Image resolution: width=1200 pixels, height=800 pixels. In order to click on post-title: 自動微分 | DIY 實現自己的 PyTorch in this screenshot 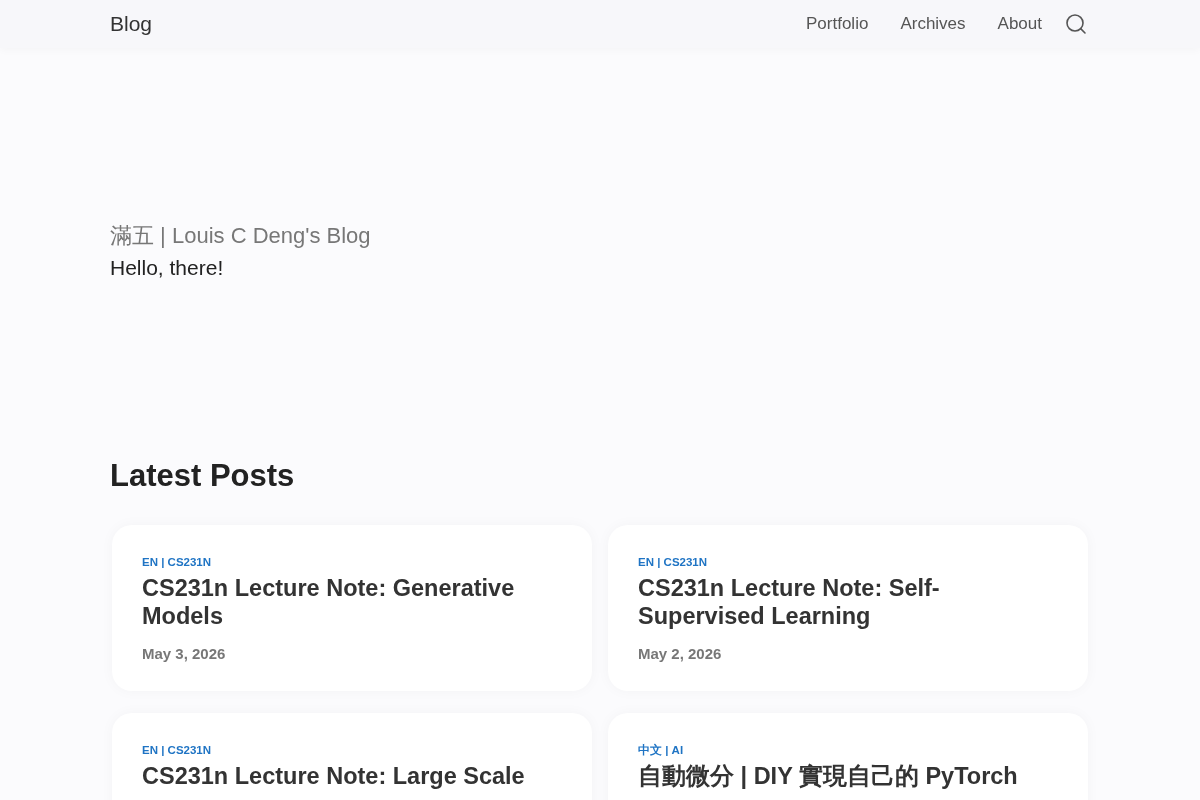, I will do `click(838, 776)`.